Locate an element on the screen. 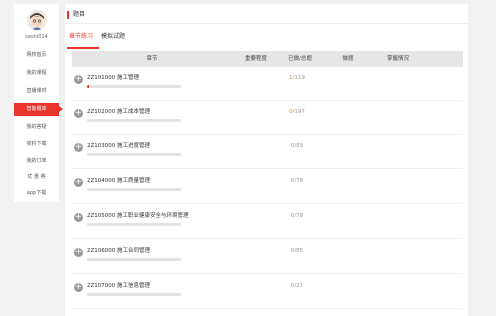 This screenshot has width=496, height=316. table-row: + 2Z102000 施工成本管理 0/197 is located at coordinates (267, 118).